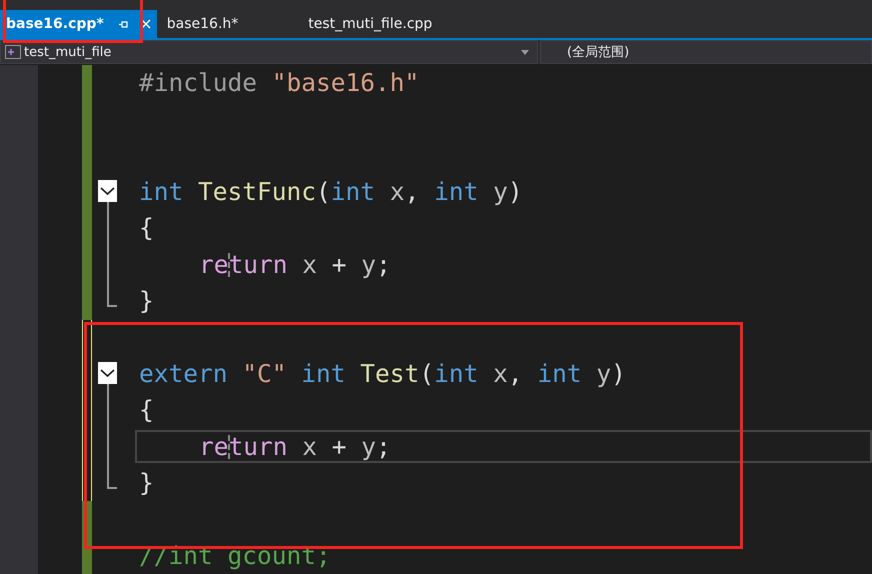 The width and height of the screenshot is (872, 574). What do you see at coordinates (370, 24) in the screenshot?
I see `editor-tab: test_muti_file.cpp` at bounding box center [370, 24].